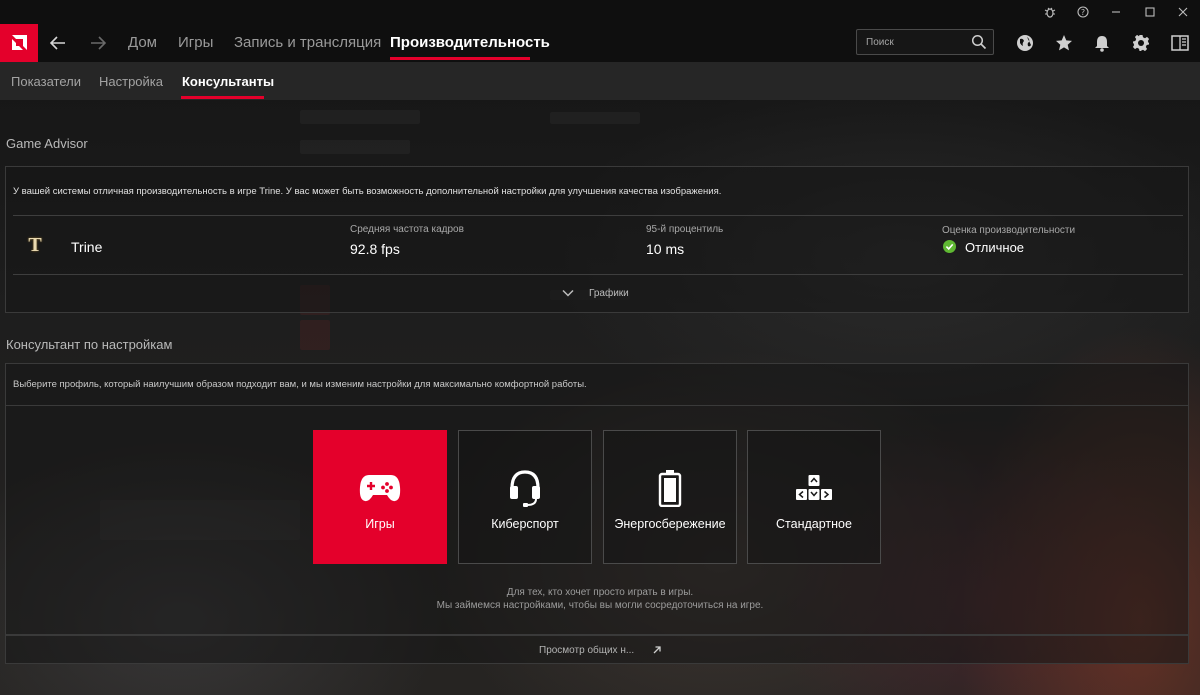 The image size is (1200, 695). I want to click on help-icon: ?, so click(1083, 12).